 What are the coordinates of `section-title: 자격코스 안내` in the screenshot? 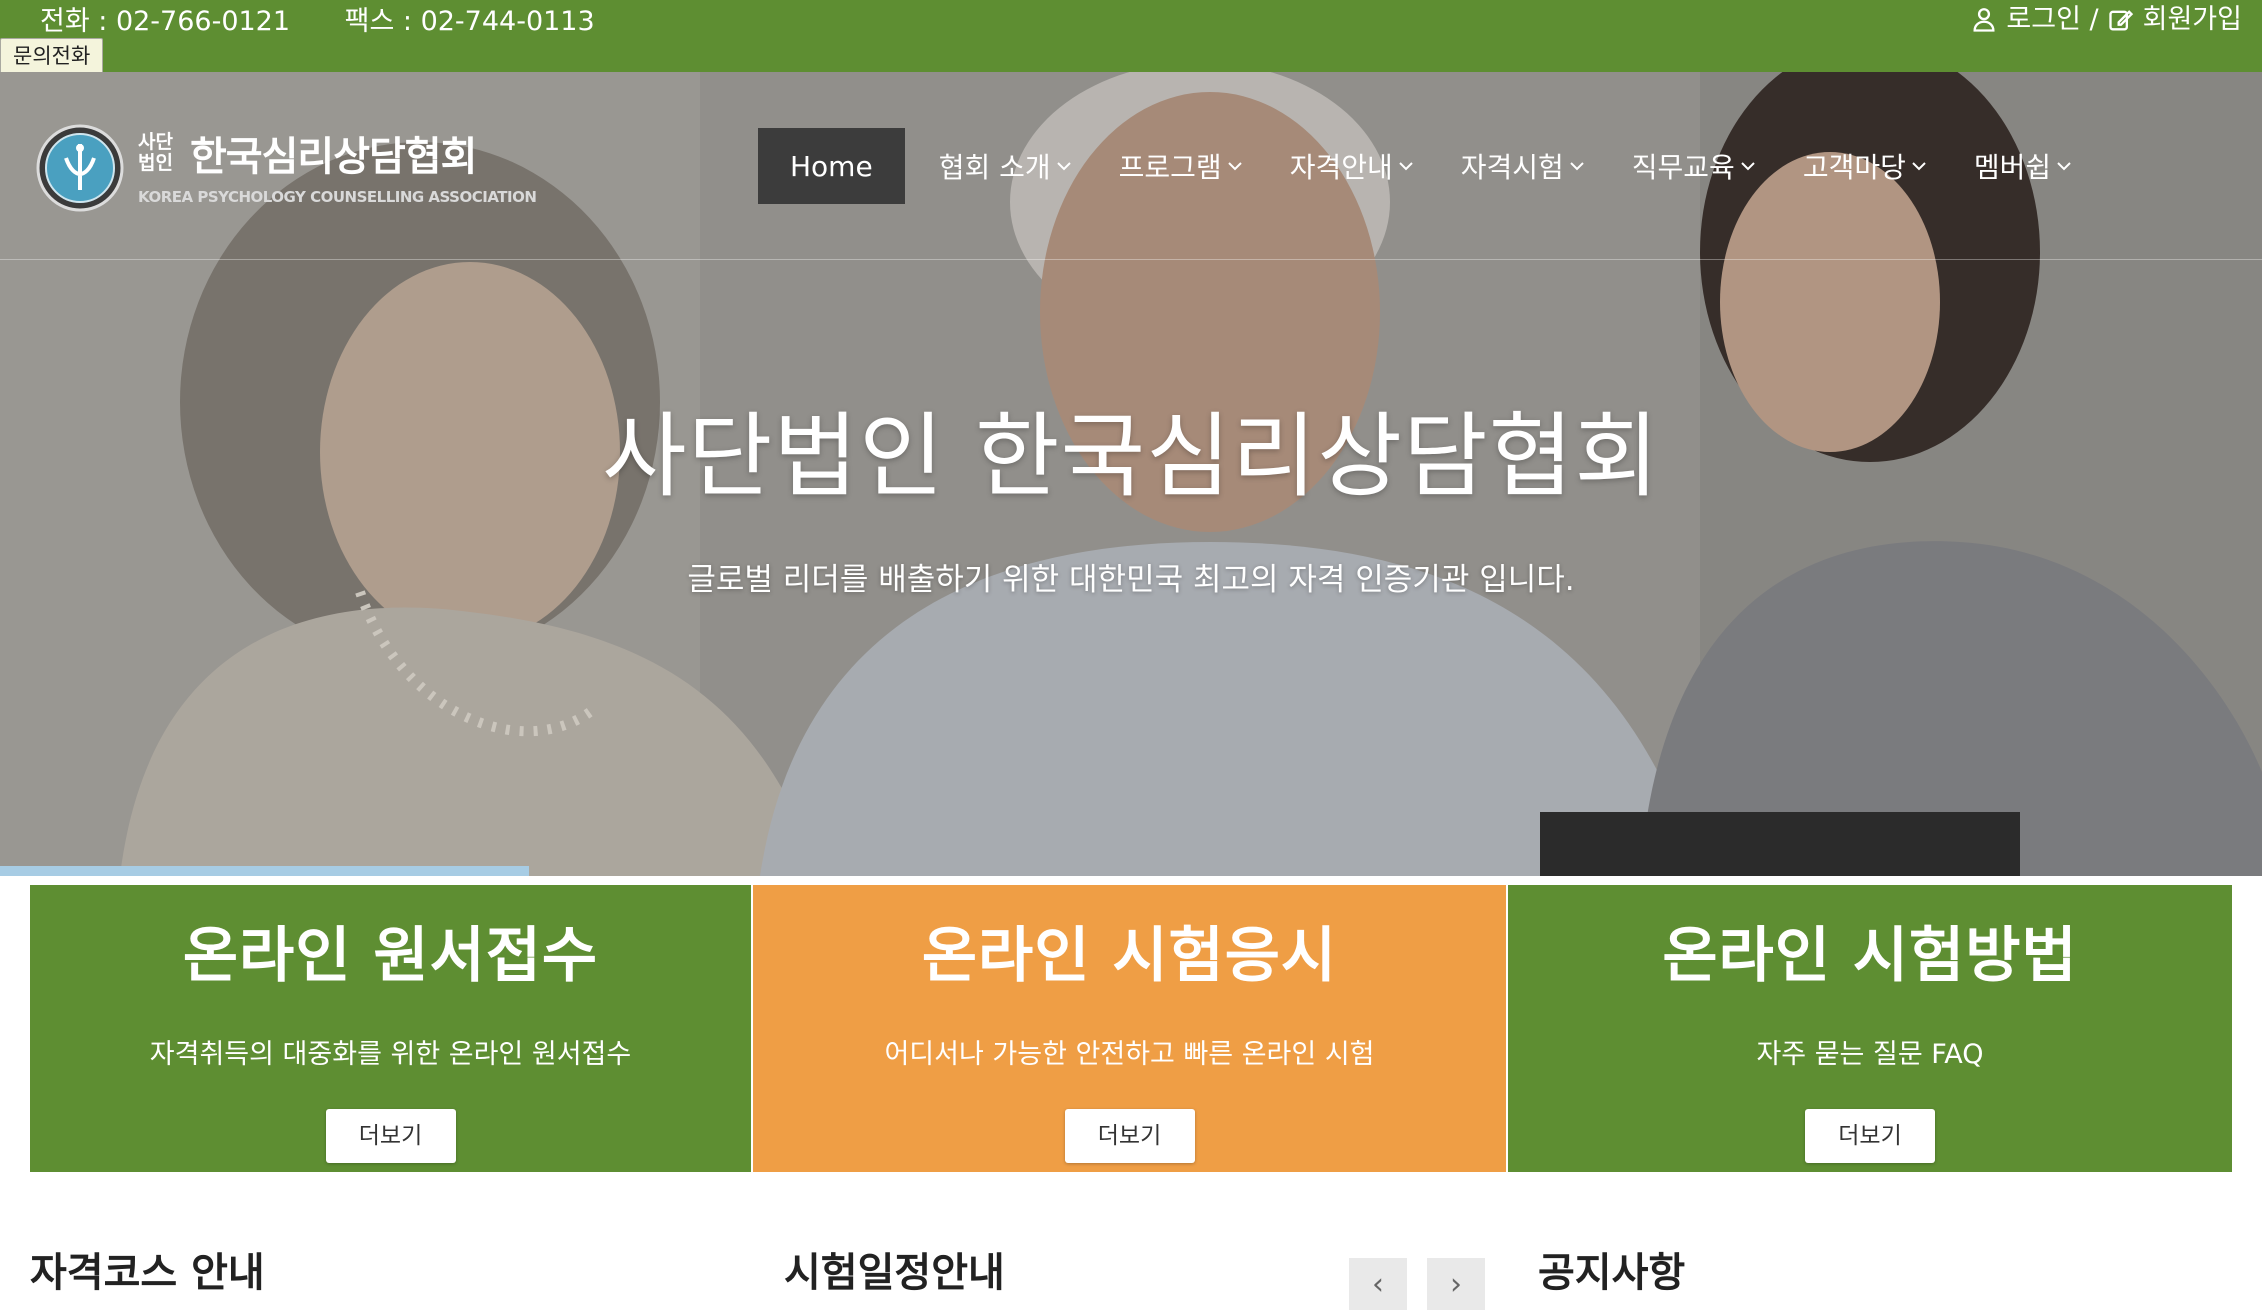 It's located at (147, 1273).